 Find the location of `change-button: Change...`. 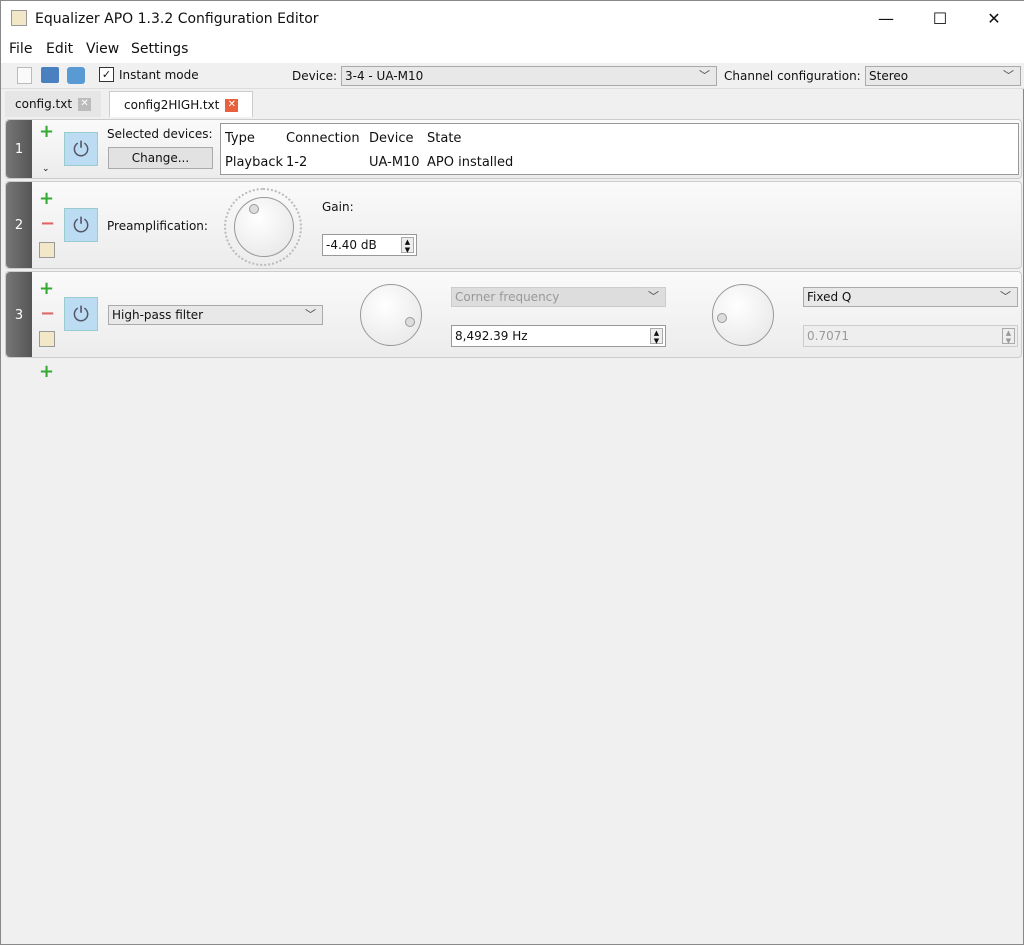

change-button: Change... is located at coordinates (160, 158).